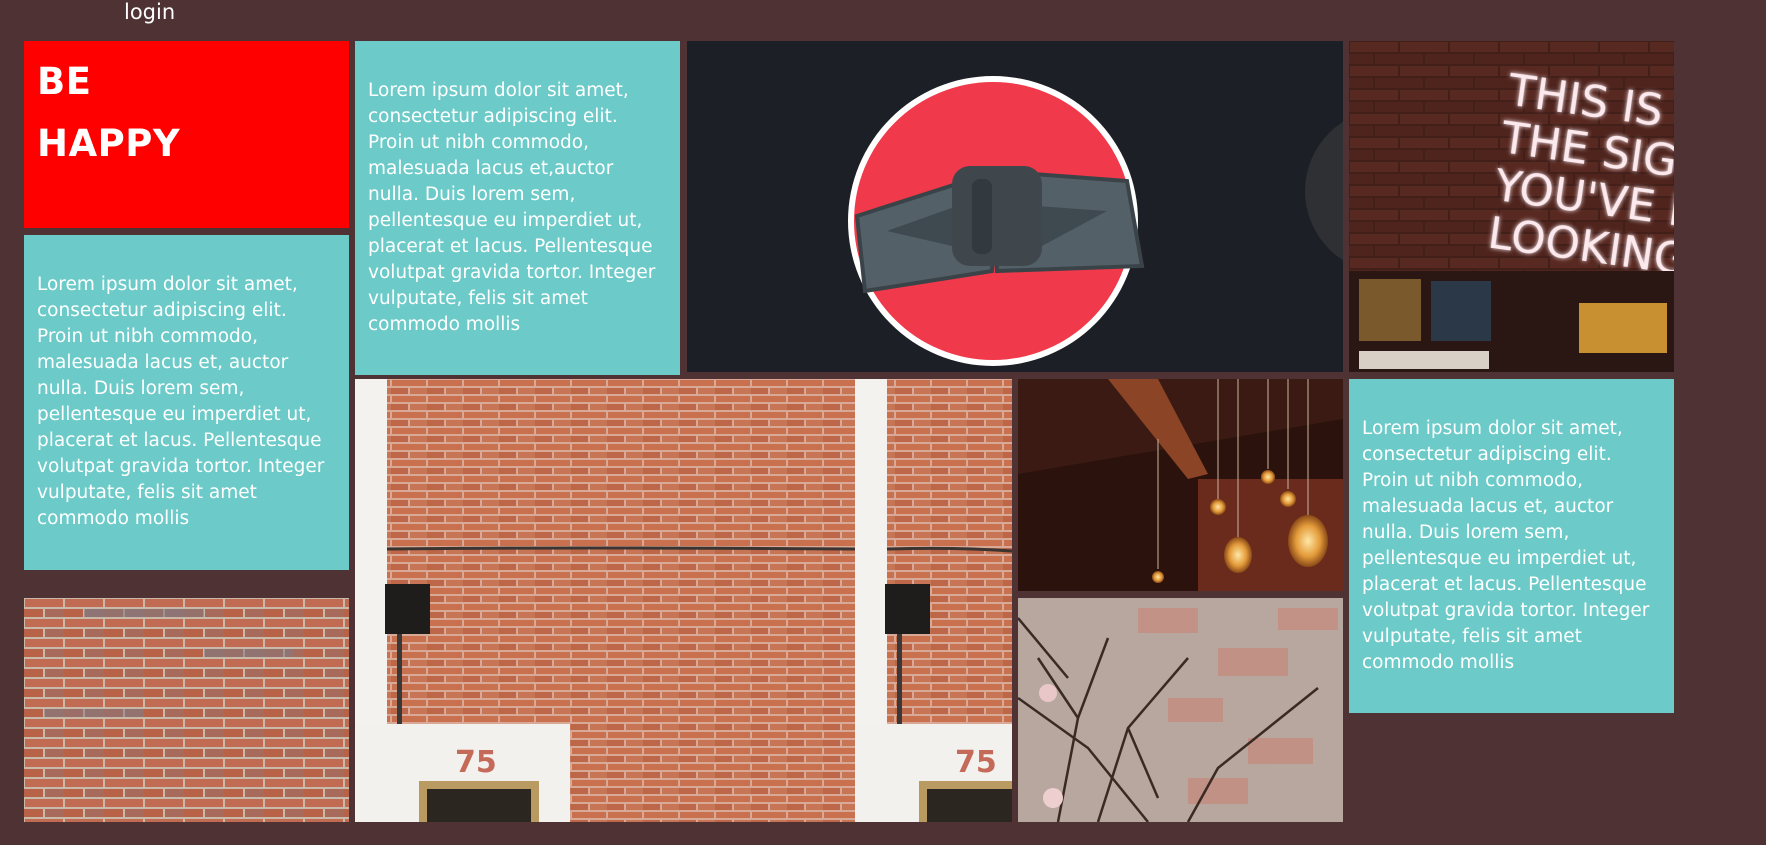 The height and width of the screenshot is (845, 1766). What do you see at coordinates (1511, 206) in the screenshot?
I see `neon-sign-image: THIS IS THE SIGN YOU'VE BEEN LOOKING FO` at bounding box center [1511, 206].